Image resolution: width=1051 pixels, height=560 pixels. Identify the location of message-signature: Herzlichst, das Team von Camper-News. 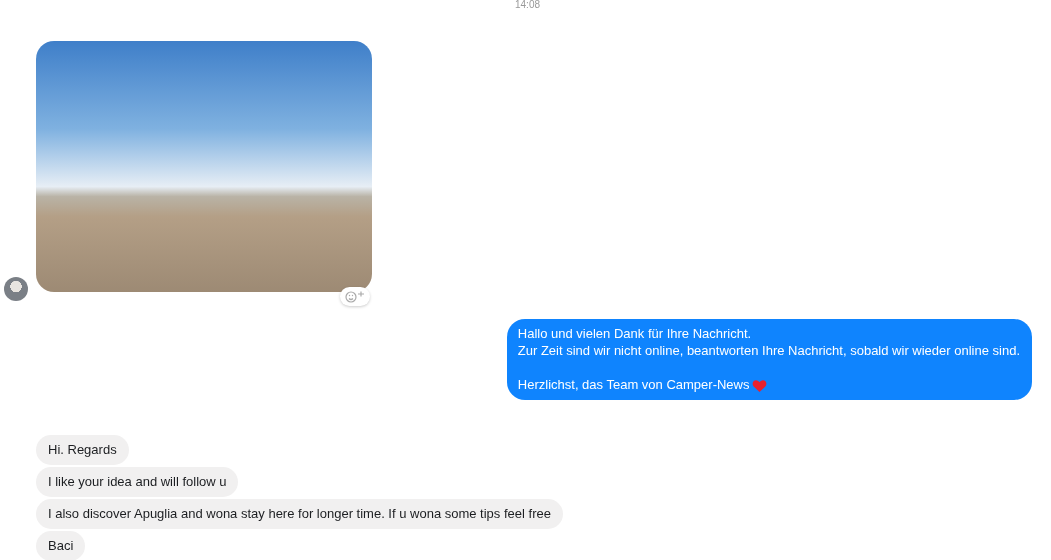
(633, 384).